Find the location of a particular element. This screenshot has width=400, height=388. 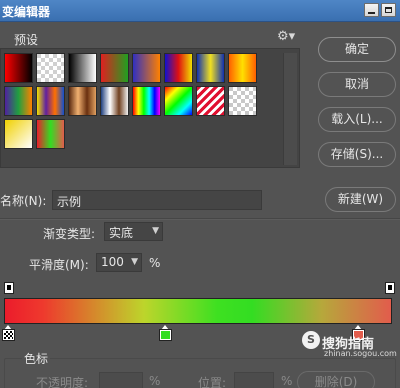

name-label: 名称(N): is located at coordinates (23, 201).